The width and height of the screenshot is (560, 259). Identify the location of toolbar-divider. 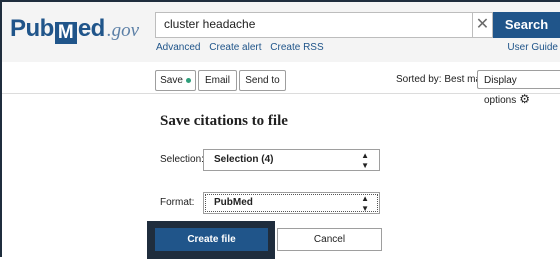
(281, 93).